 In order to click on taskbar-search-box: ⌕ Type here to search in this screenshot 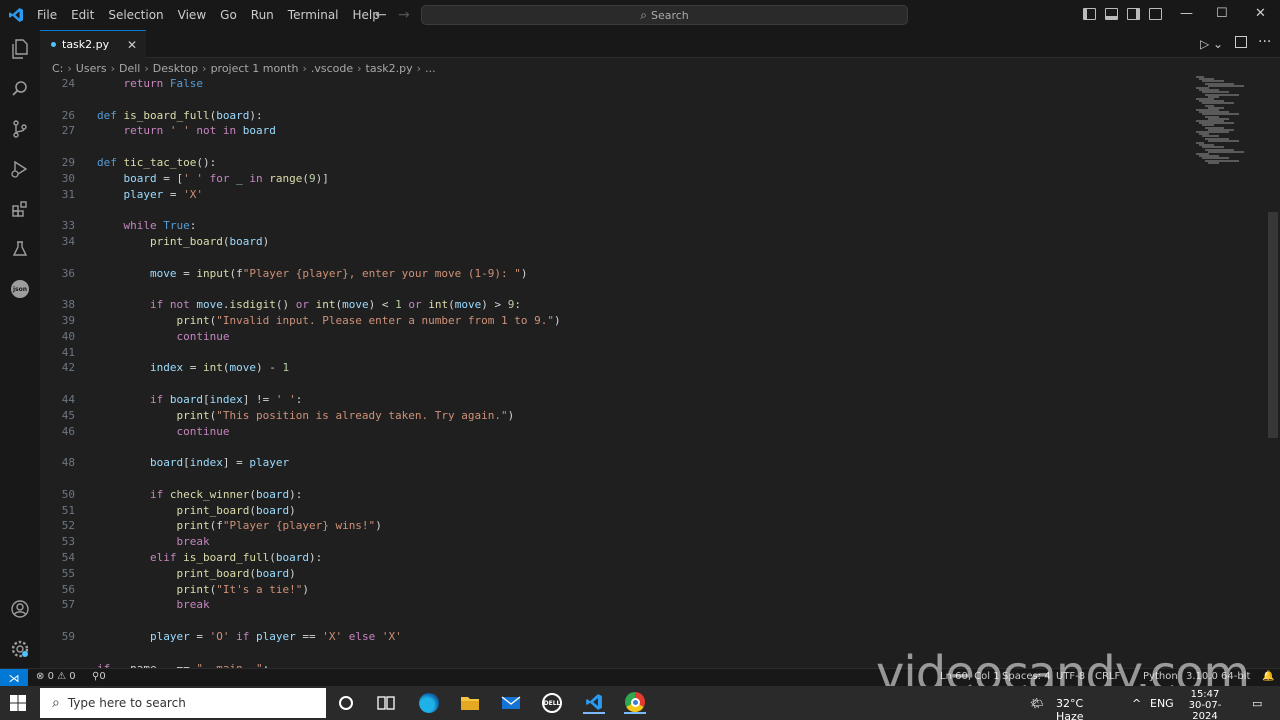, I will do `click(183, 703)`.